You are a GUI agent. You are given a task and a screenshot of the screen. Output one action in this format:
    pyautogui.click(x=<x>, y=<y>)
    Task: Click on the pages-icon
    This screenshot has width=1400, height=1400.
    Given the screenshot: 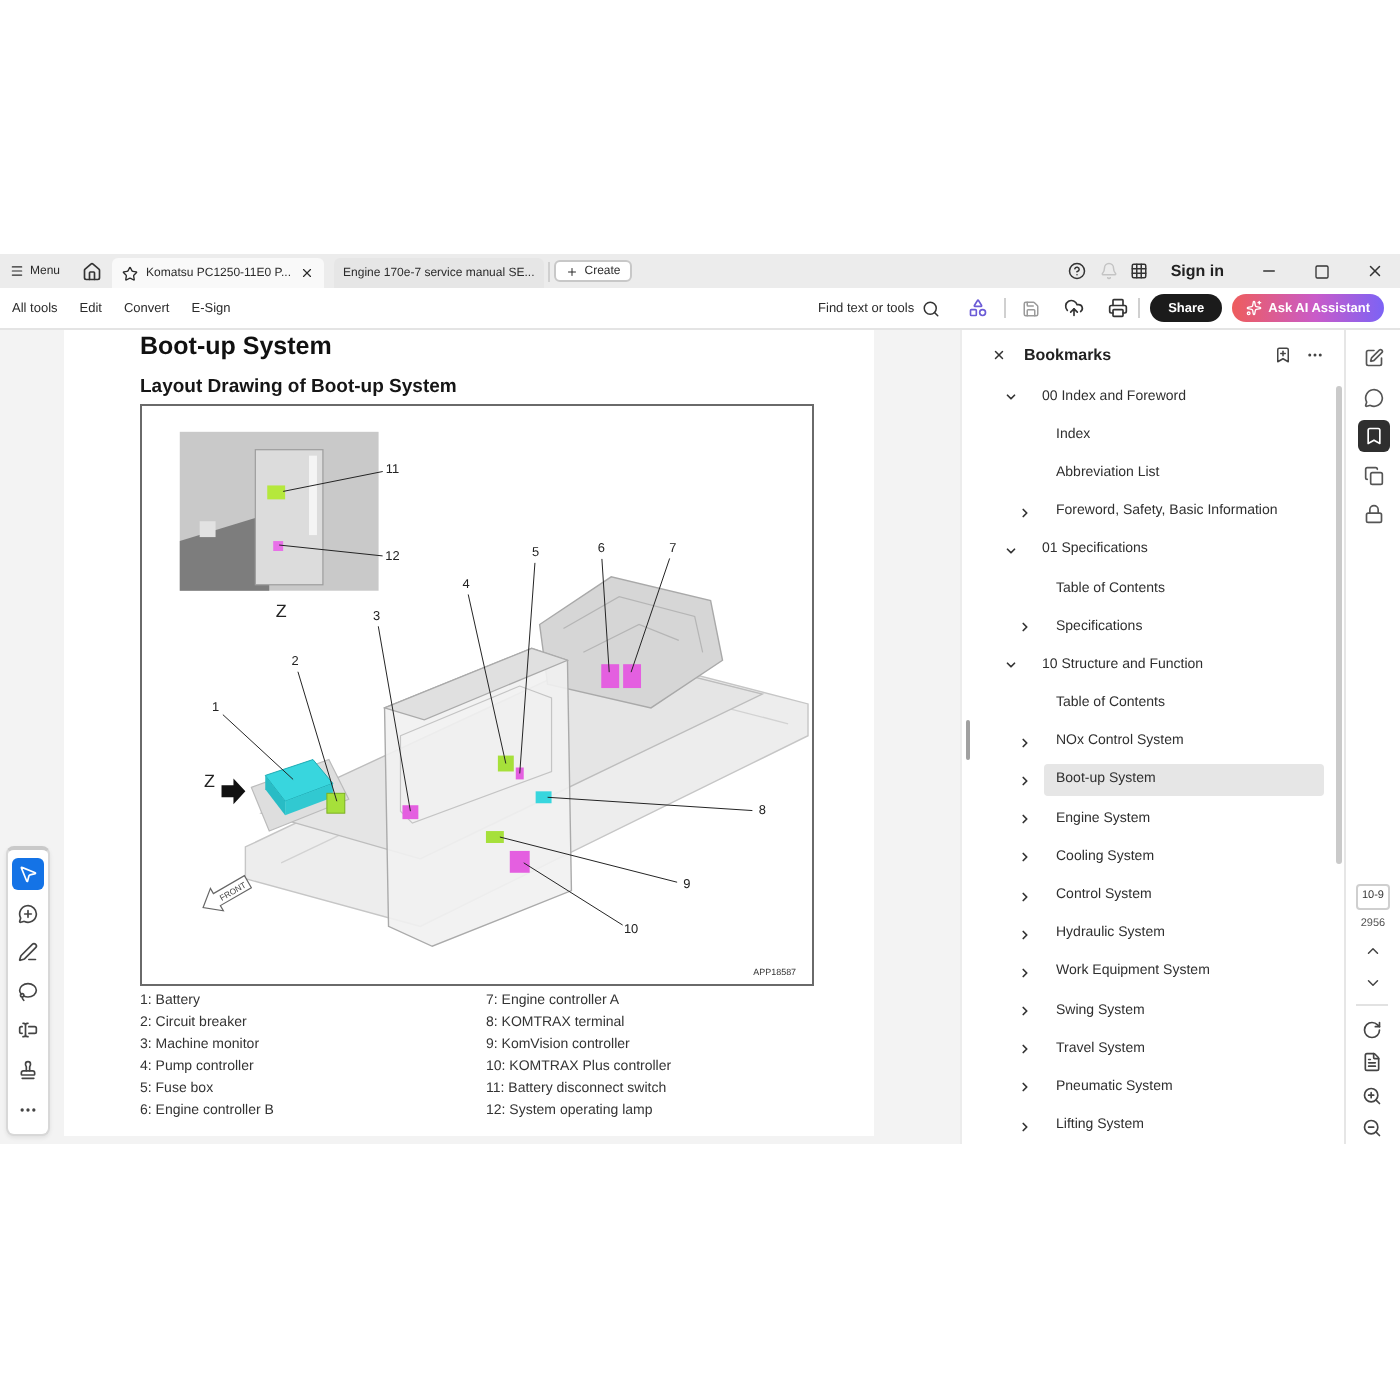 What is the action you would take?
    pyautogui.click(x=1373, y=475)
    